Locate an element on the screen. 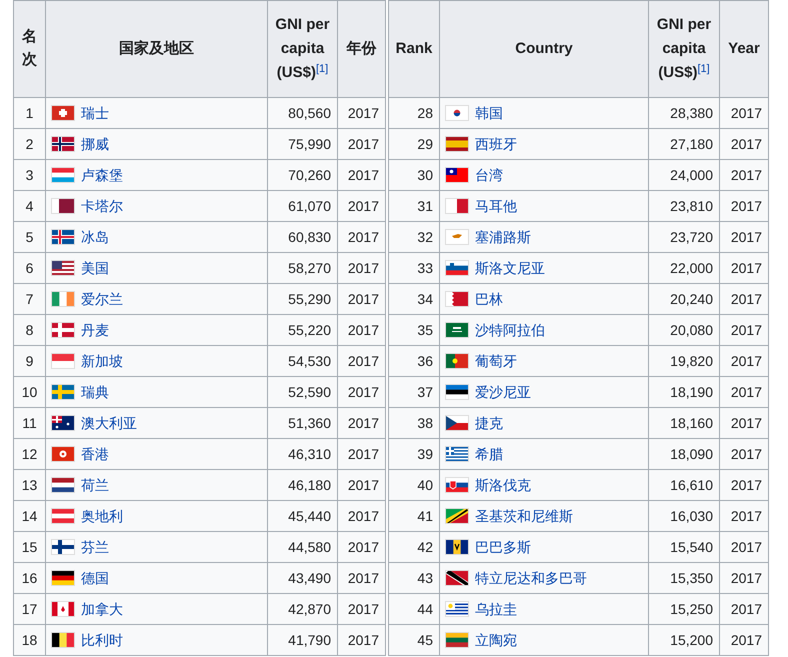 Image resolution: width=788 pixels, height=657 pixels. country-link: 澳大利亚 is located at coordinates (109, 423).